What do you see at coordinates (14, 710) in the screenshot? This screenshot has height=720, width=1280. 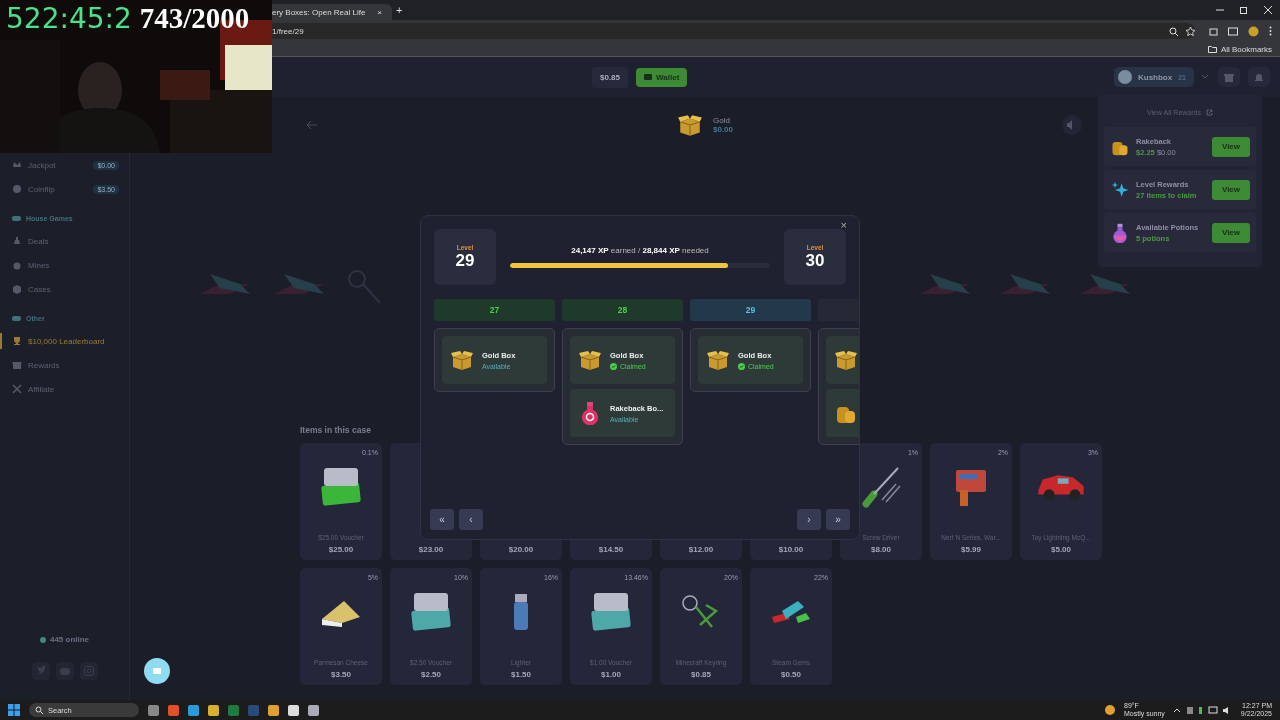 I see `windows-icon` at bounding box center [14, 710].